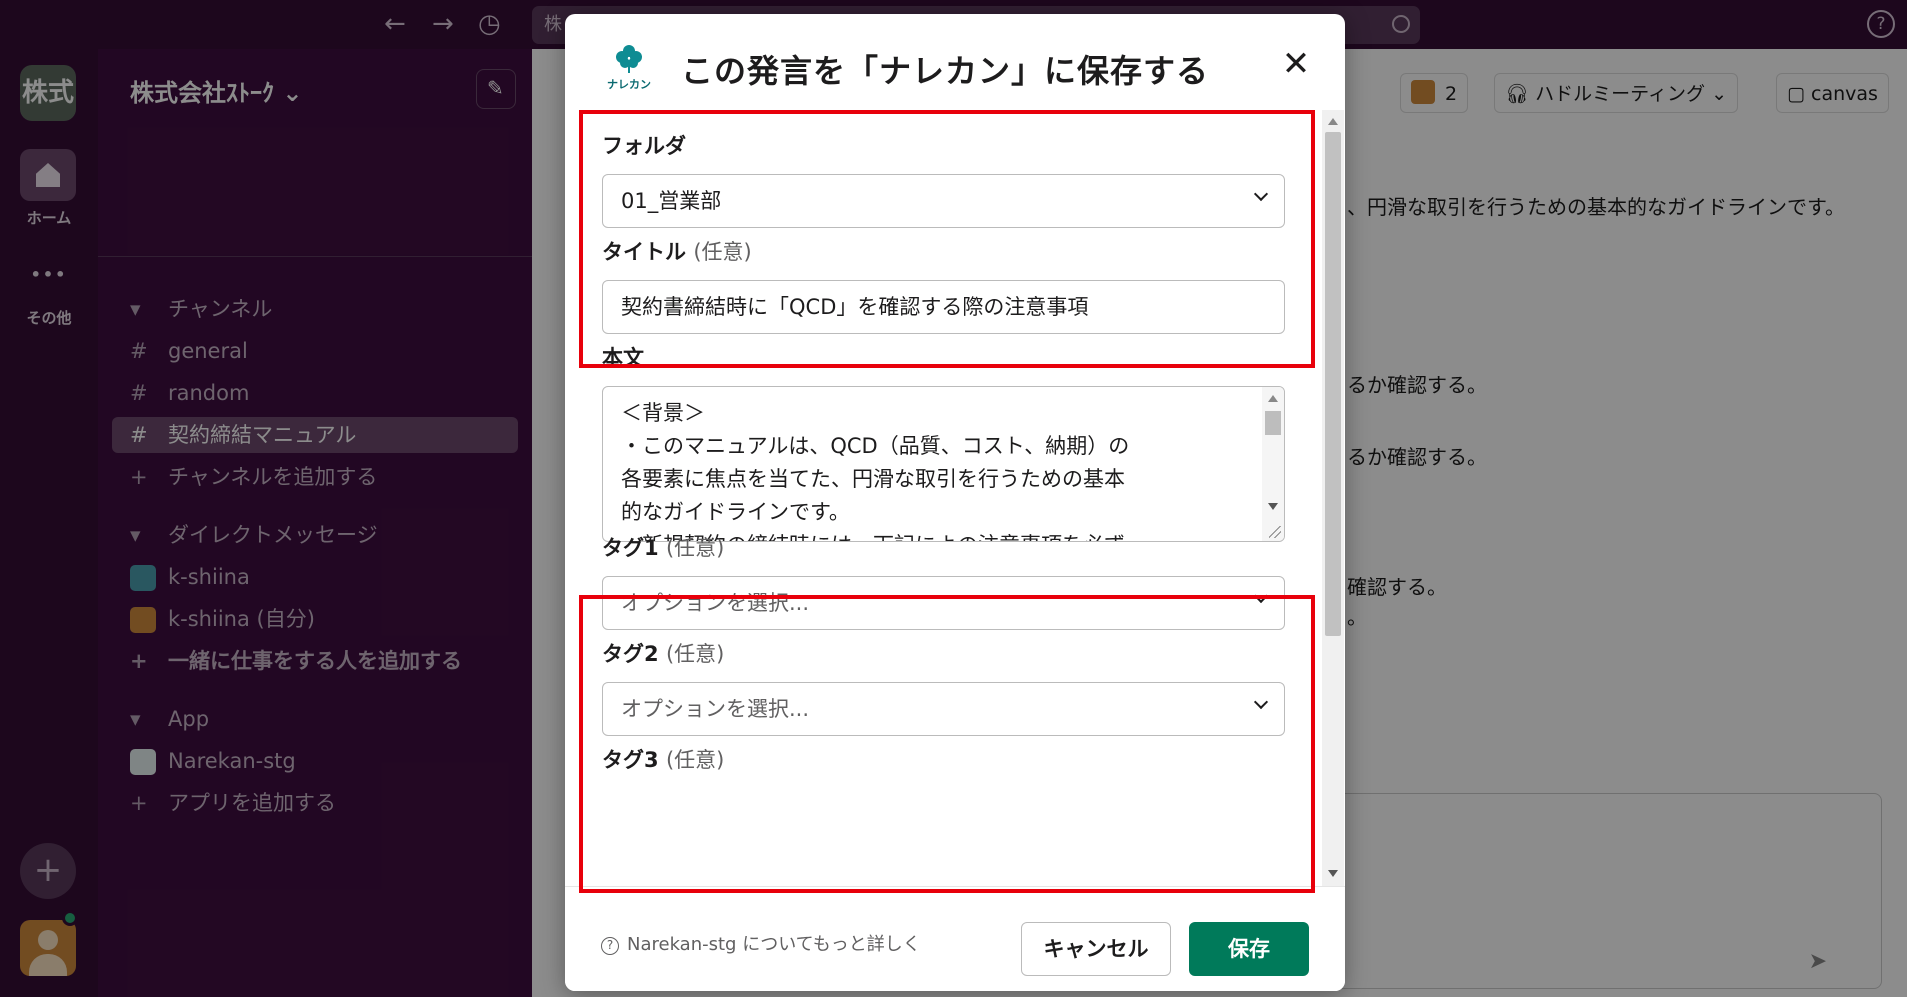  I want to click on resize-grip-icon, so click(1275, 532).